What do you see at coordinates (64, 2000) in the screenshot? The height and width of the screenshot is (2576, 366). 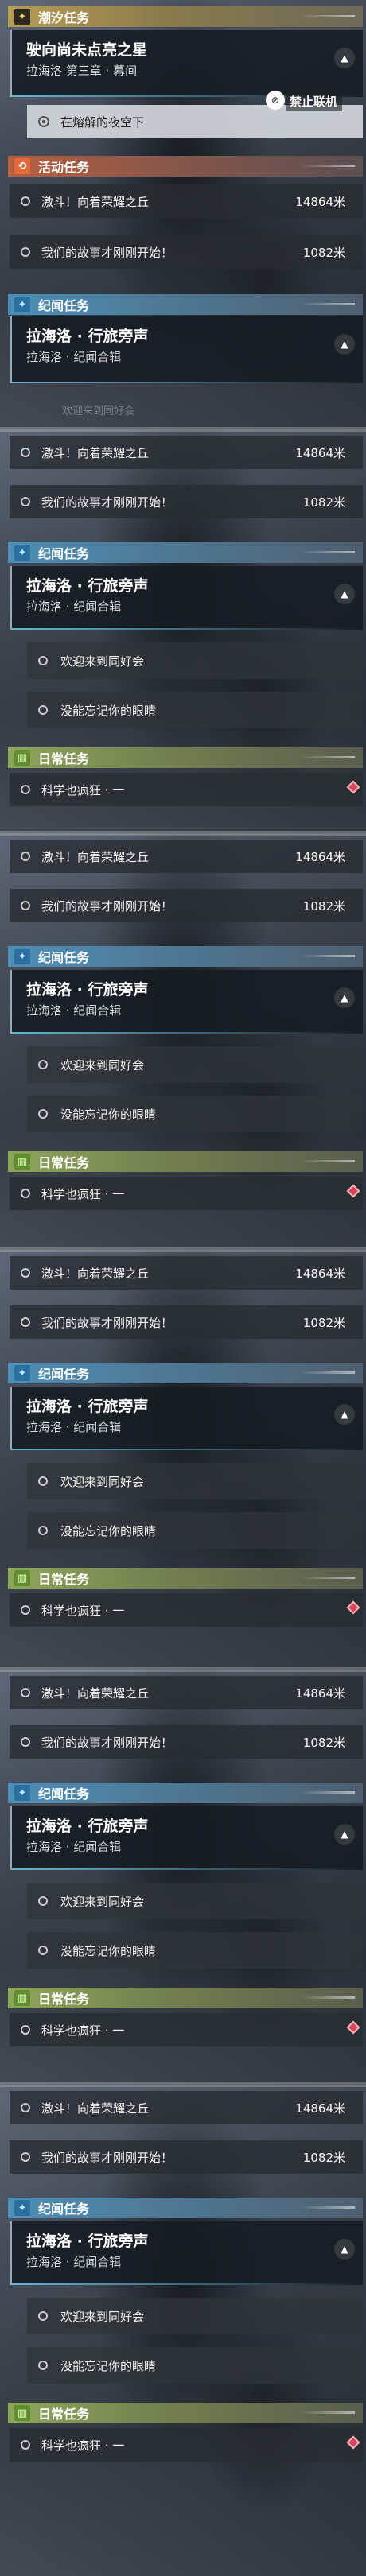 I see `section-label: 日常任务` at bounding box center [64, 2000].